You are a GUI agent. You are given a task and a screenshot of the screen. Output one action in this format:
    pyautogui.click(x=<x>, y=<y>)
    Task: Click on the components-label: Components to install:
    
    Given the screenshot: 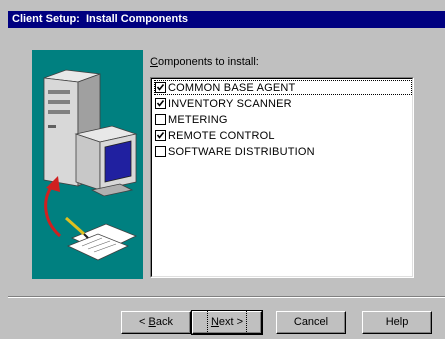 What is the action you would take?
    pyautogui.click(x=204, y=62)
    